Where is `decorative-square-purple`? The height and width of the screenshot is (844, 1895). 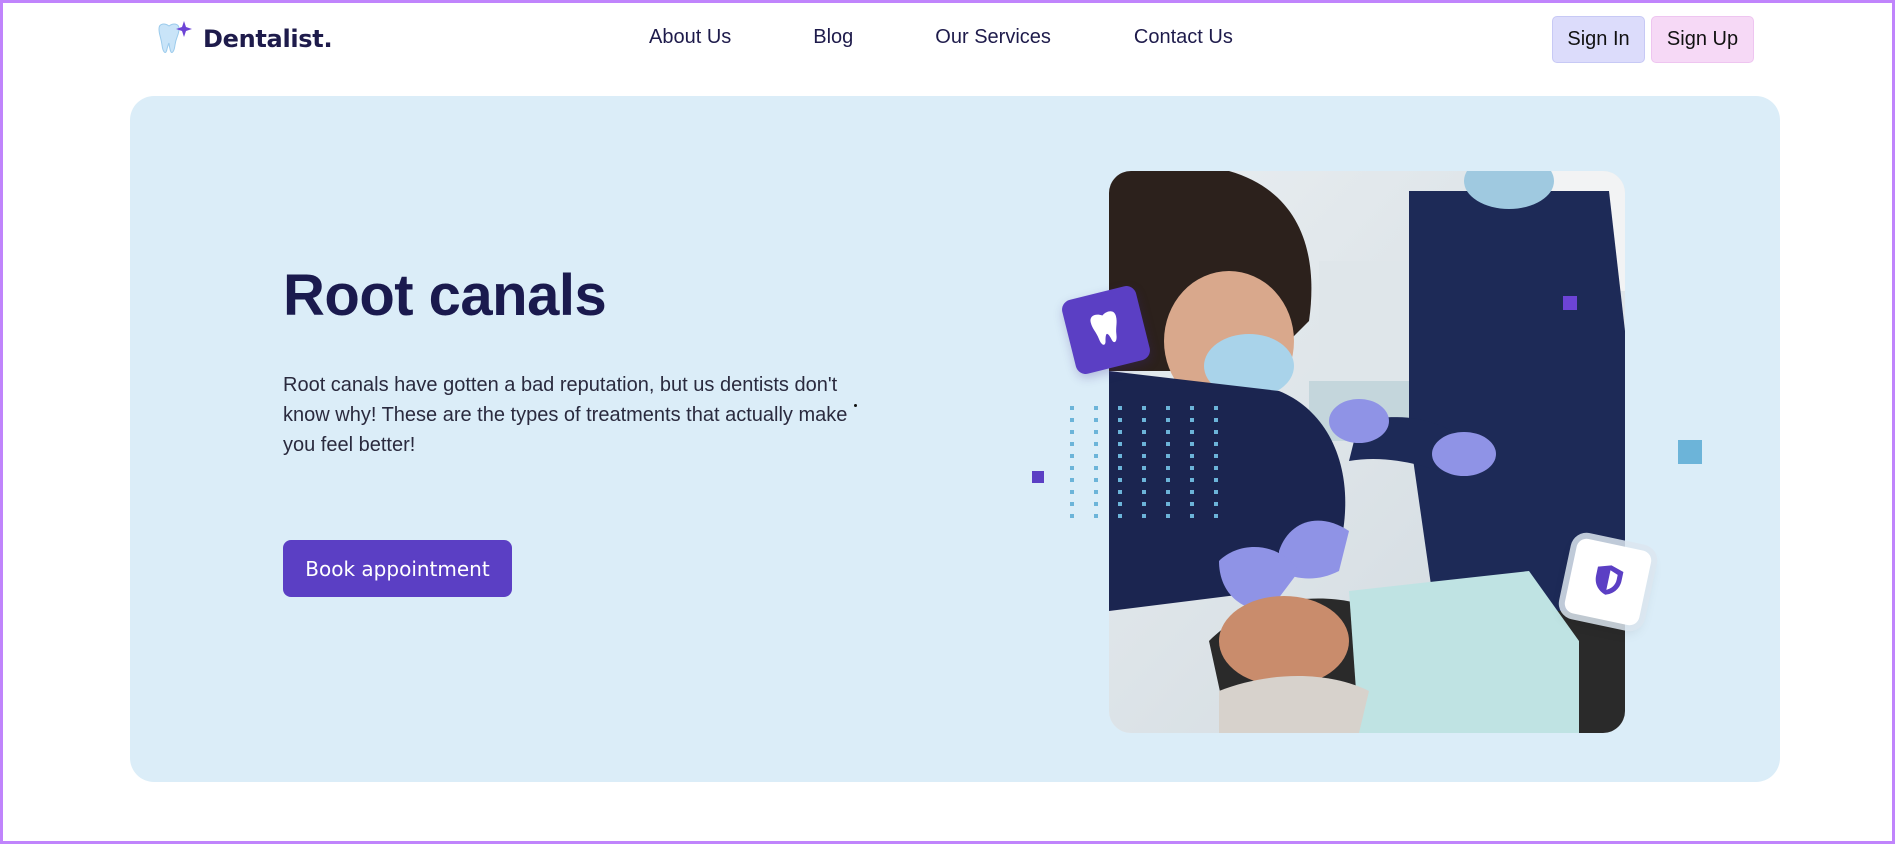 decorative-square-purple is located at coordinates (1038, 477).